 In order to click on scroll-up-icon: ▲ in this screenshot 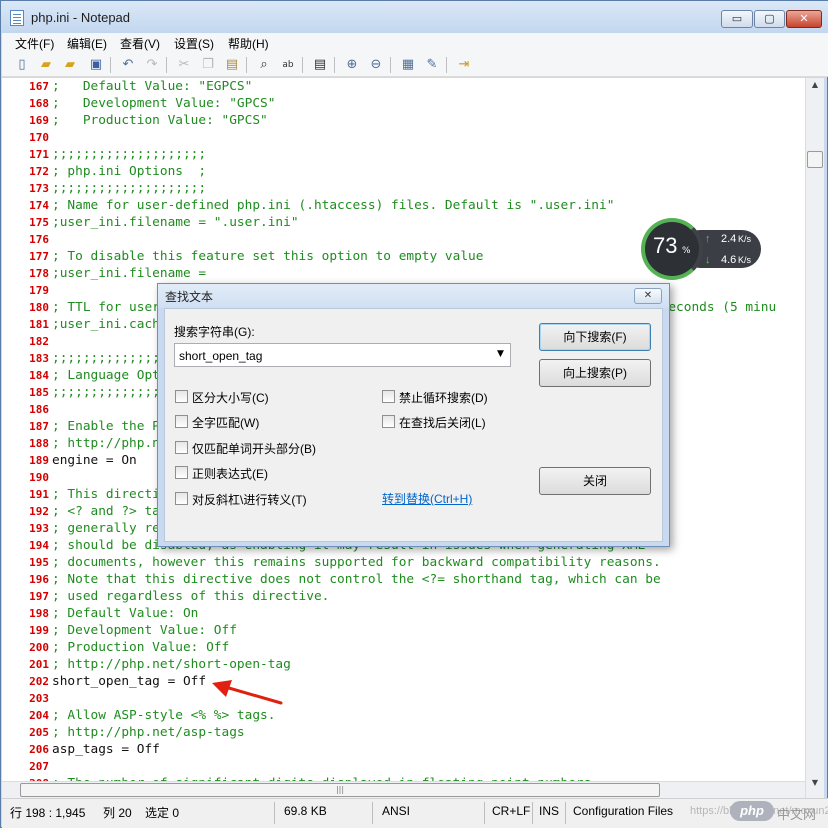, I will do `click(815, 87)`.